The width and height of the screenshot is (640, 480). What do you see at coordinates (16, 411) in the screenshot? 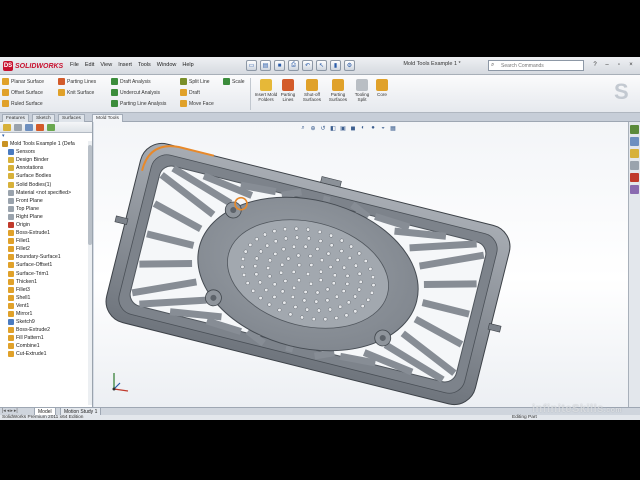
I see `last-tab-icon: ▸|` at bounding box center [16, 411].